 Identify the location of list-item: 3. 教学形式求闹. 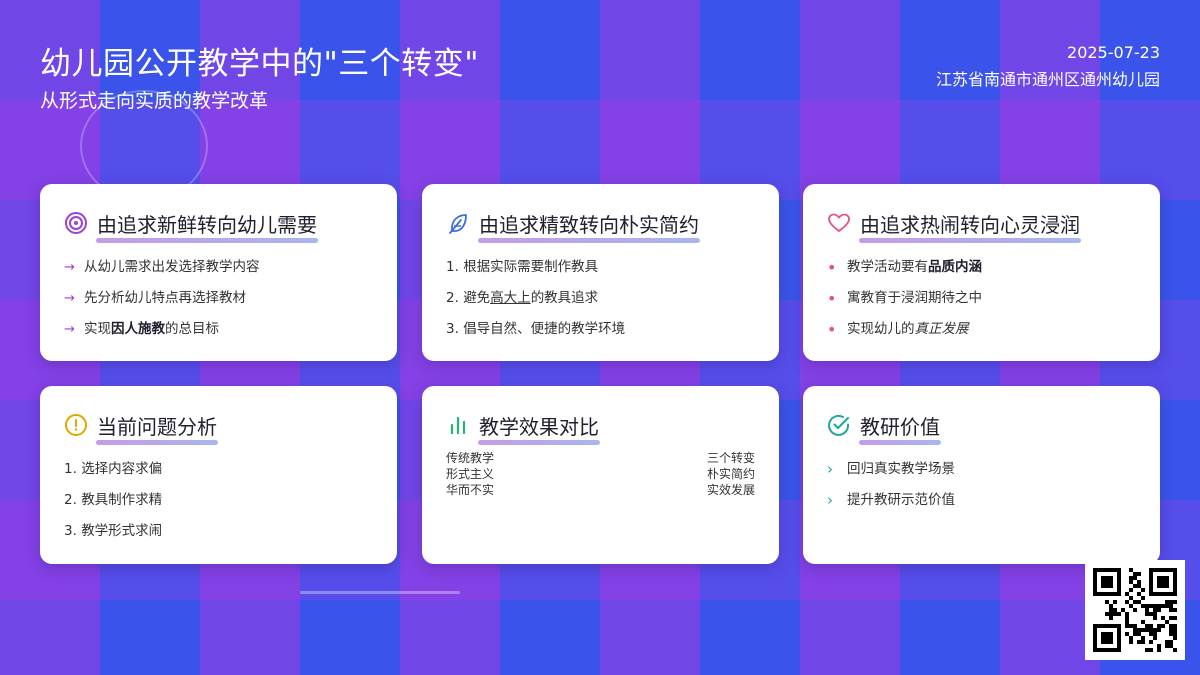
(113, 531).